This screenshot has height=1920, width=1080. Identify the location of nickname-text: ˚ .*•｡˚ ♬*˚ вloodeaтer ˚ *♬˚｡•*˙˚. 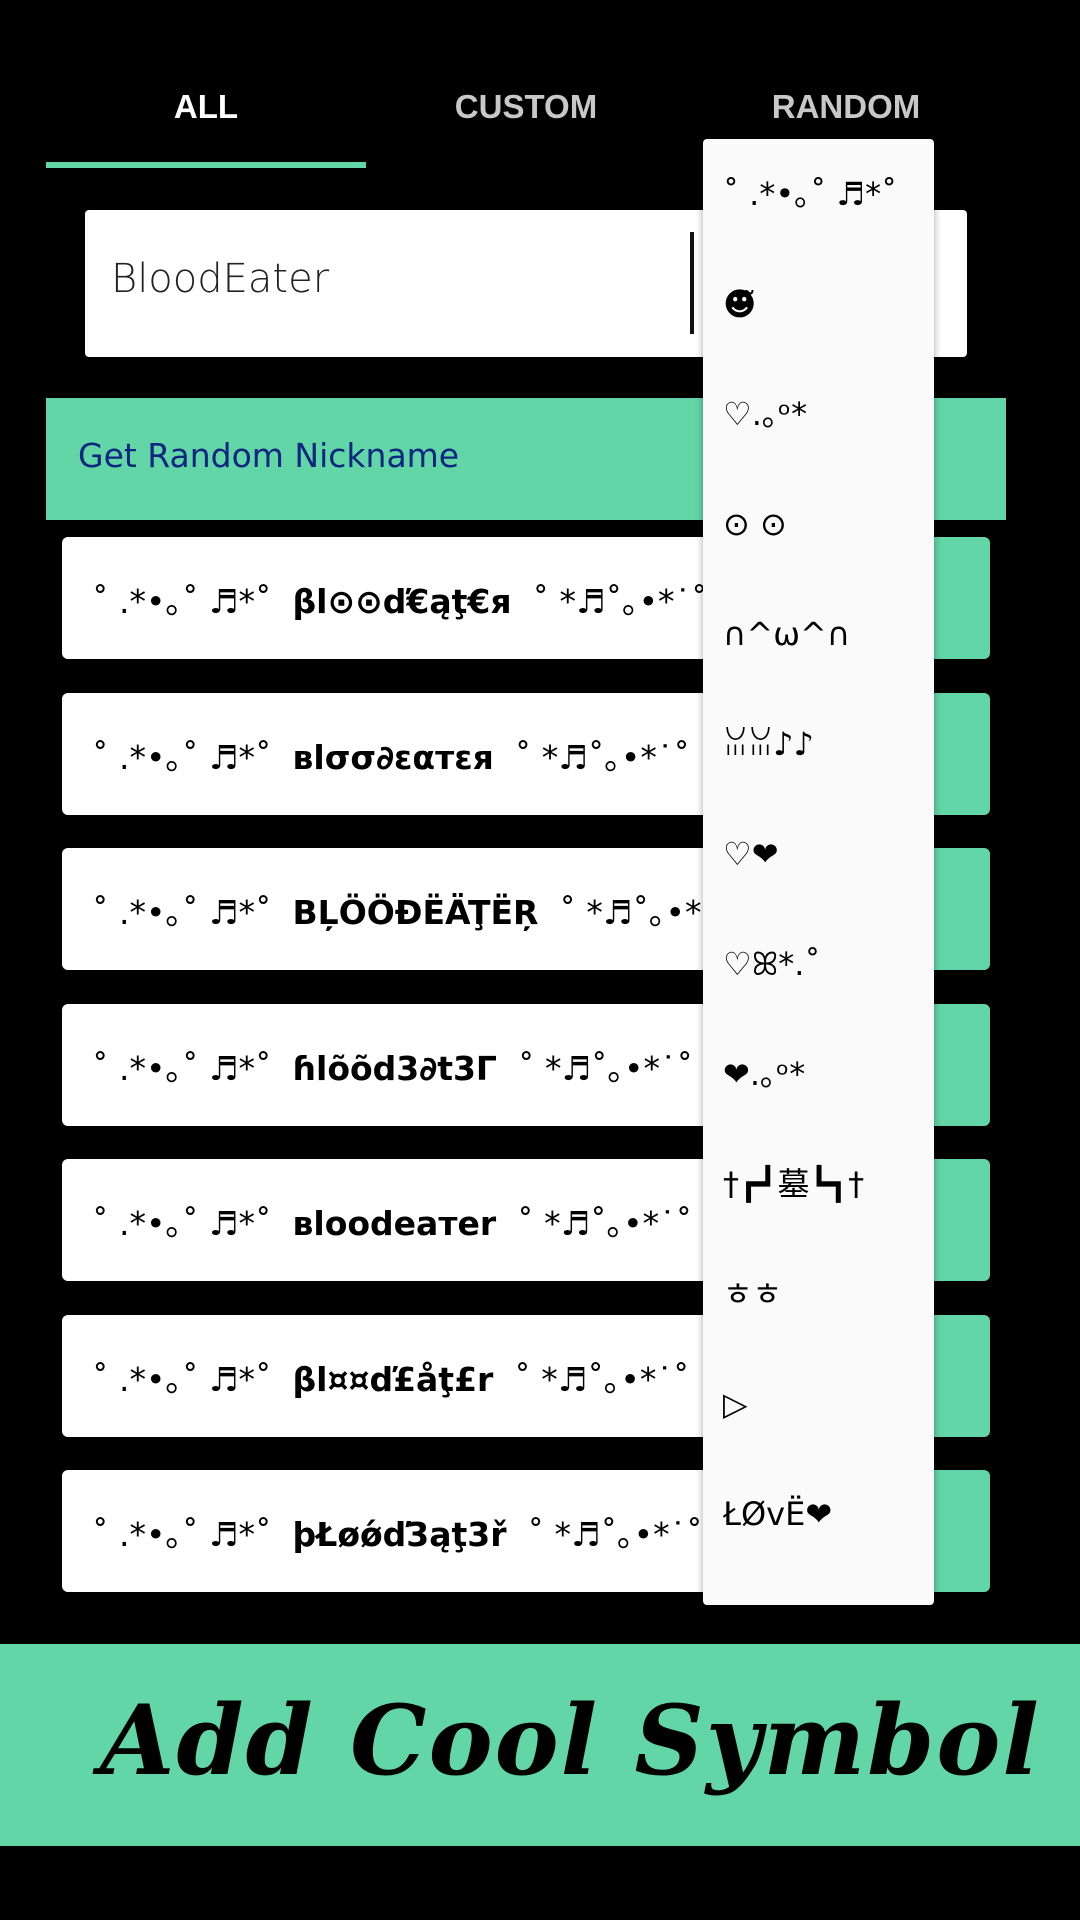
(392, 1221).